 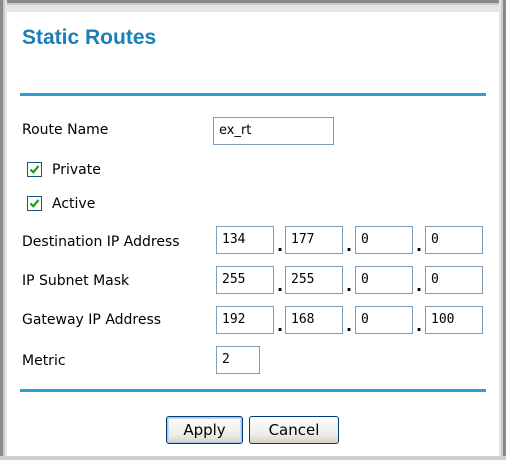 I want to click on active-checkbox, so click(x=34, y=203).